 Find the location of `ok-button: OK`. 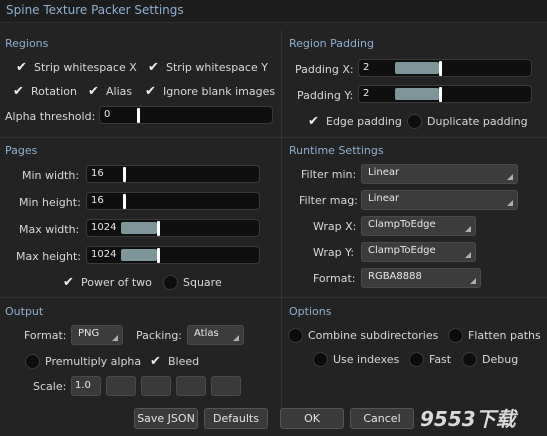

ok-button: OK is located at coordinates (312, 418).